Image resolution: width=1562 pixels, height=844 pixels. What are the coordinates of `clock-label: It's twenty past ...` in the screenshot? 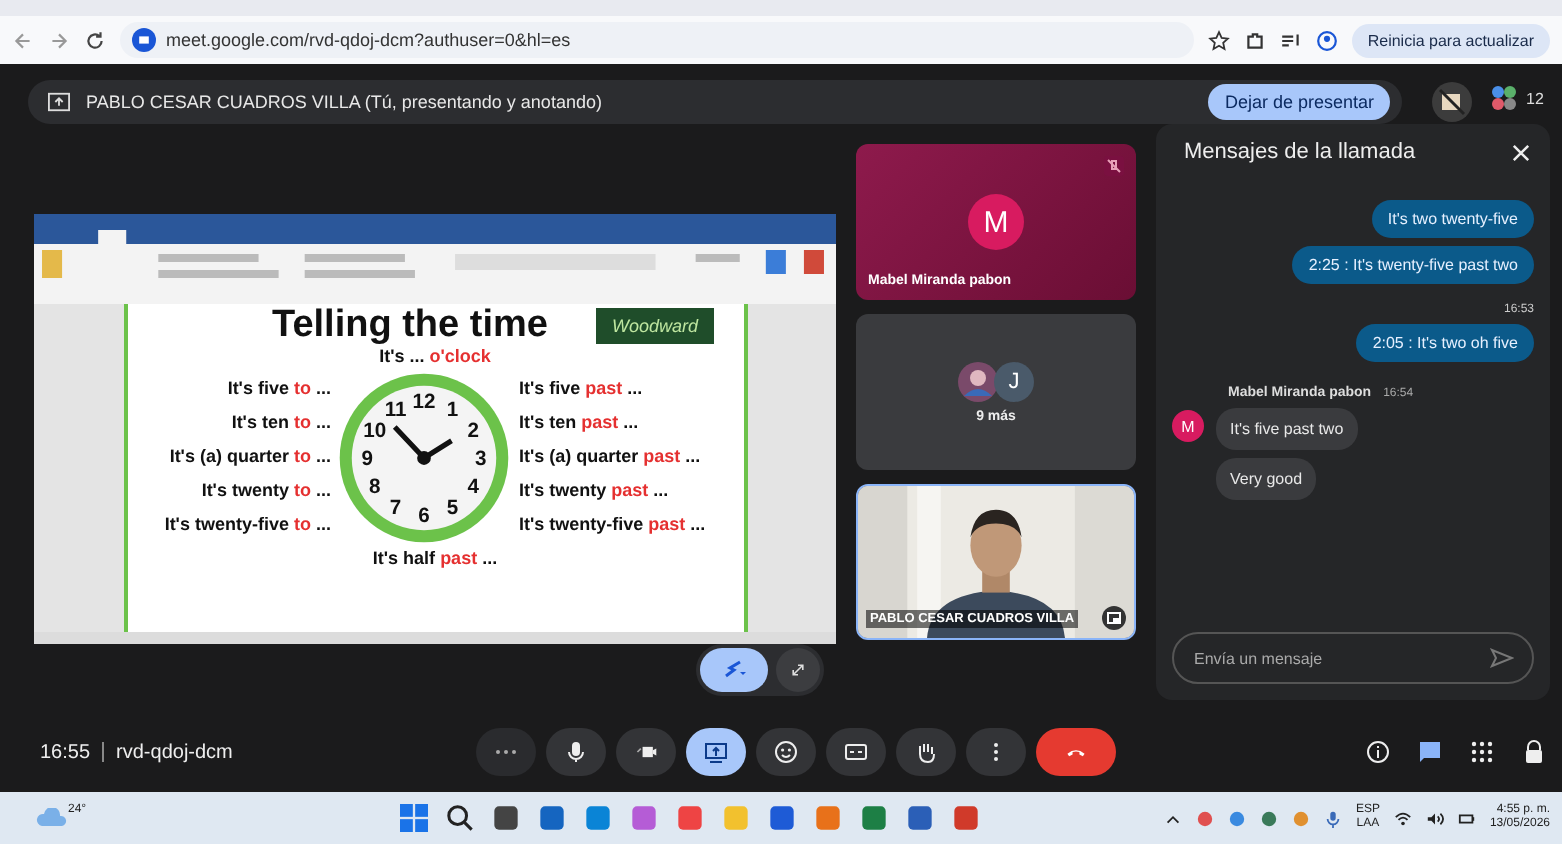 It's located at (594, 491).